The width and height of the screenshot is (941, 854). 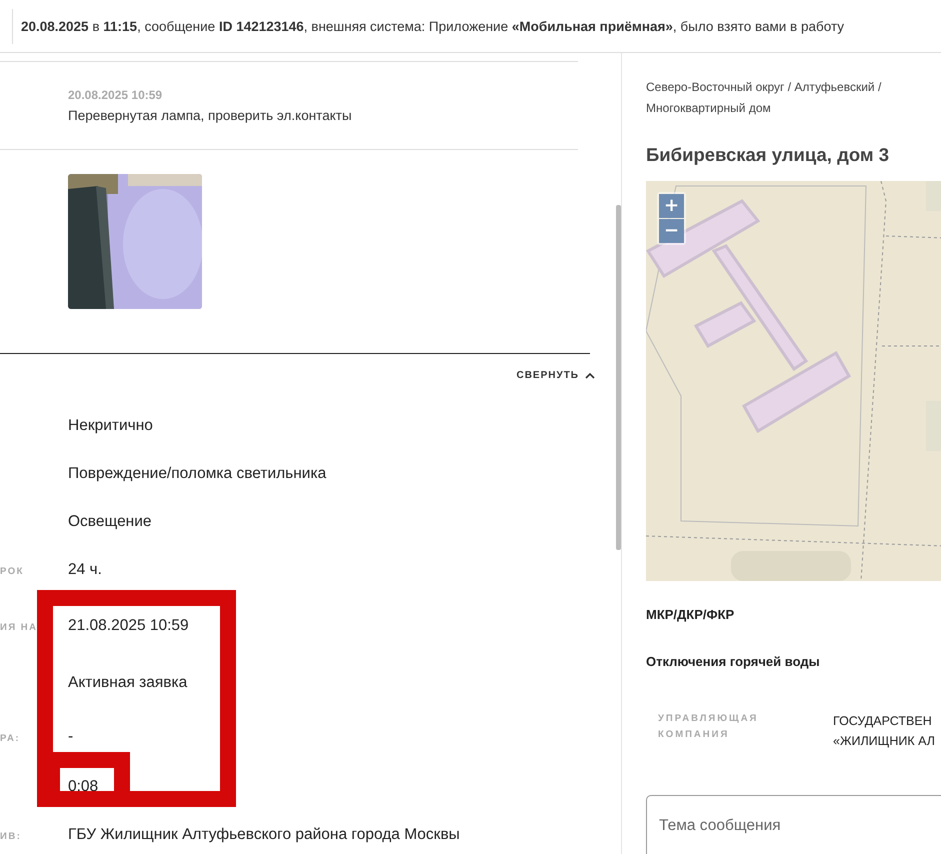 I want to click on field-value: Повреждение/поломка светильника, so click(x=197, y=474).